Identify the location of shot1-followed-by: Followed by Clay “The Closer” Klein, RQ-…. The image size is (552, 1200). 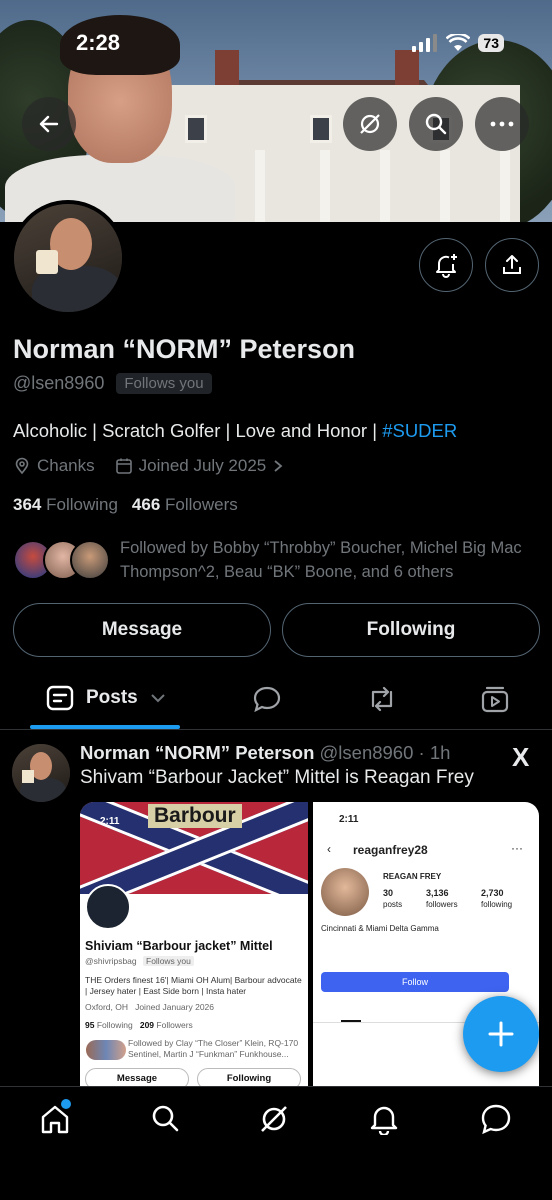
(213, 1048).